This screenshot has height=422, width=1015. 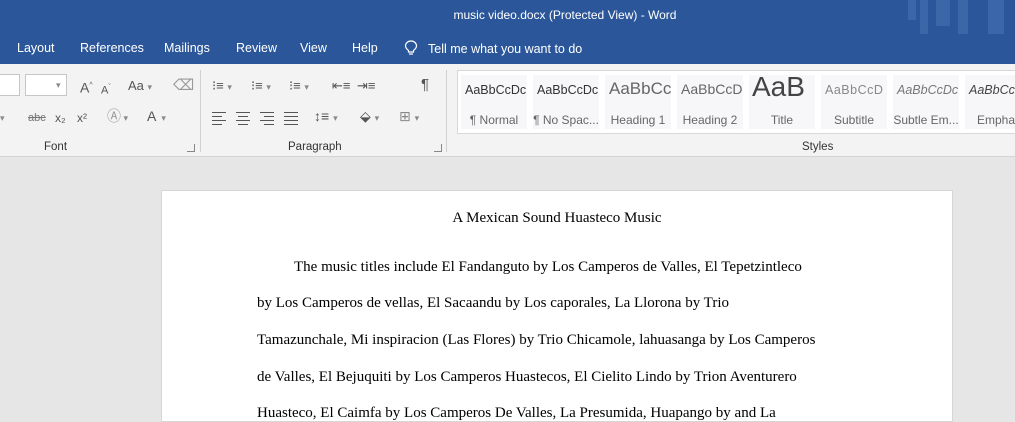 I want to click on style-name: Emphas, so click(x=995, y=120).